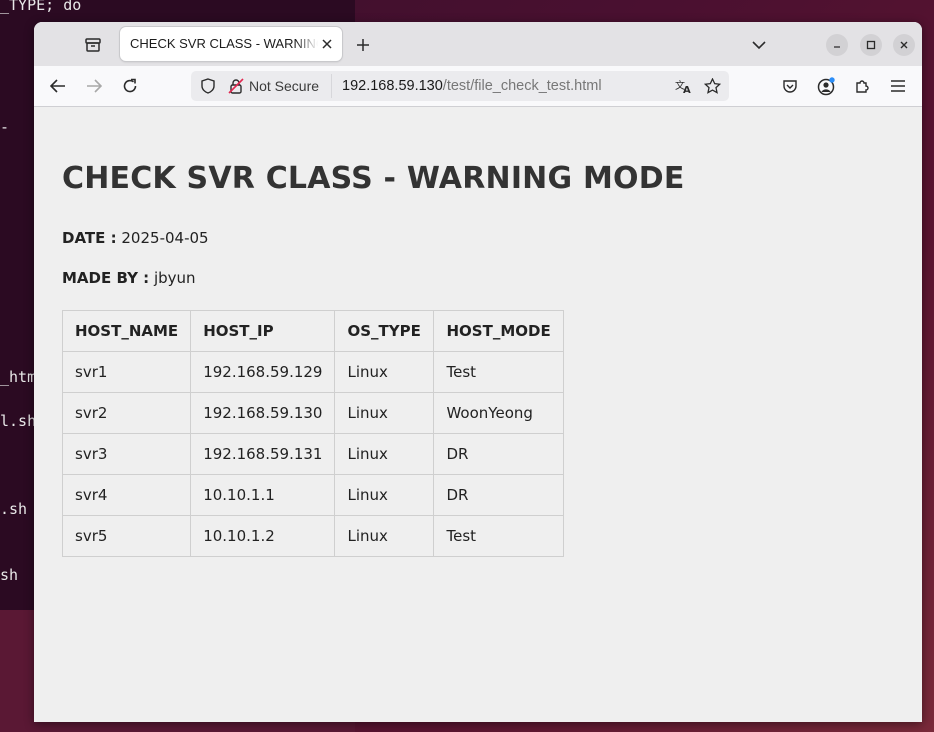 The image size is (934, 732). Describe the element at coordinates (384, 331) in the screenshot. I see `column-header-os-type: OS_TYPE` at that location.